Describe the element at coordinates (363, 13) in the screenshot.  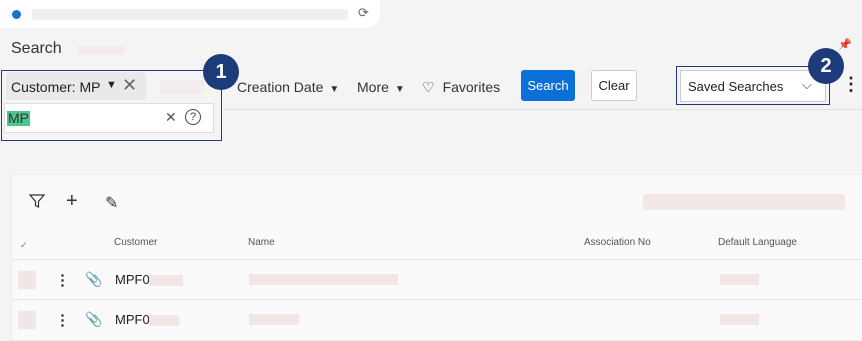
I see `refresh-icon: ⟳` at that location.